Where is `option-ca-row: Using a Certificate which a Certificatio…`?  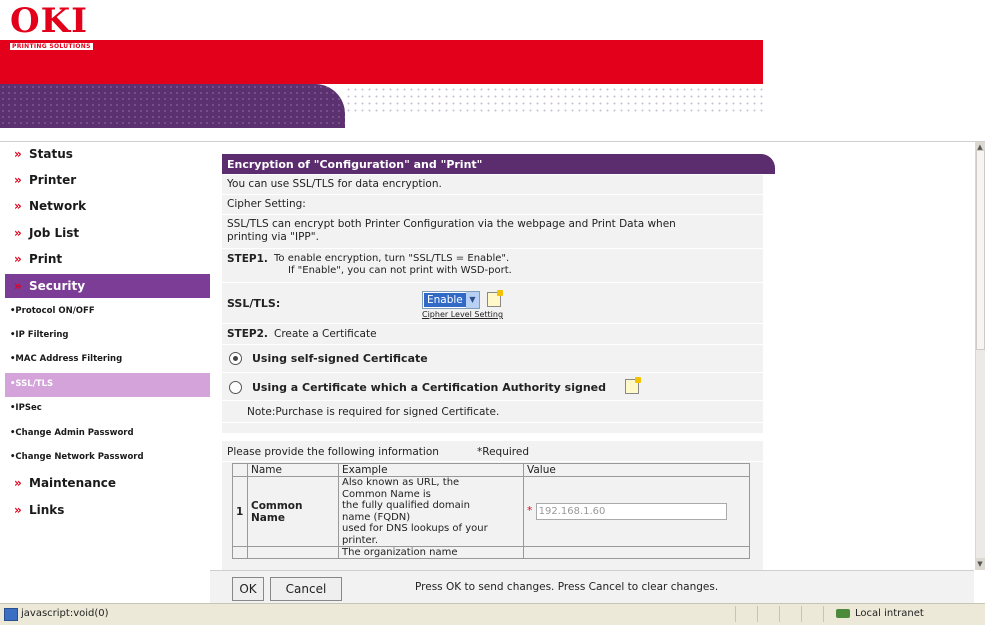 option-ca-row: Using a Certificate which a Certificatio… is located at coordinates (492, 387).